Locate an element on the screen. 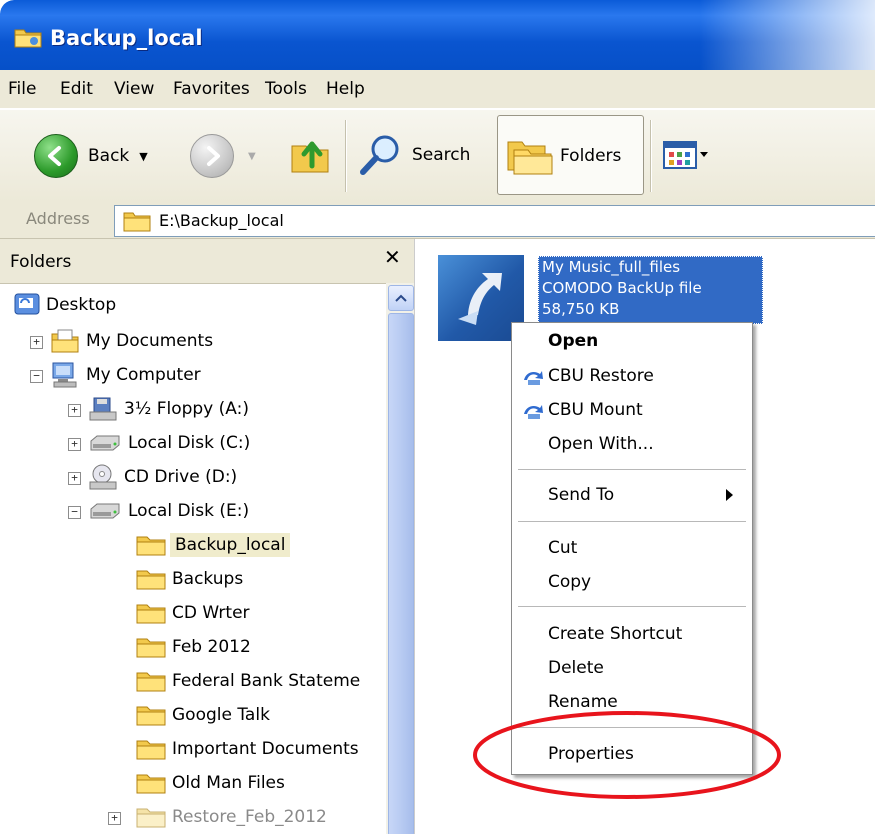  tree-item-label: Google Talk is located at coordinates (221, 715).